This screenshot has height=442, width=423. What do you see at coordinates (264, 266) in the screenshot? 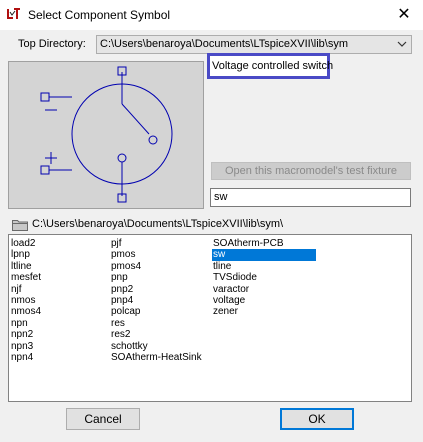
I see `list-item: tline` at bounding box center [264, 266].